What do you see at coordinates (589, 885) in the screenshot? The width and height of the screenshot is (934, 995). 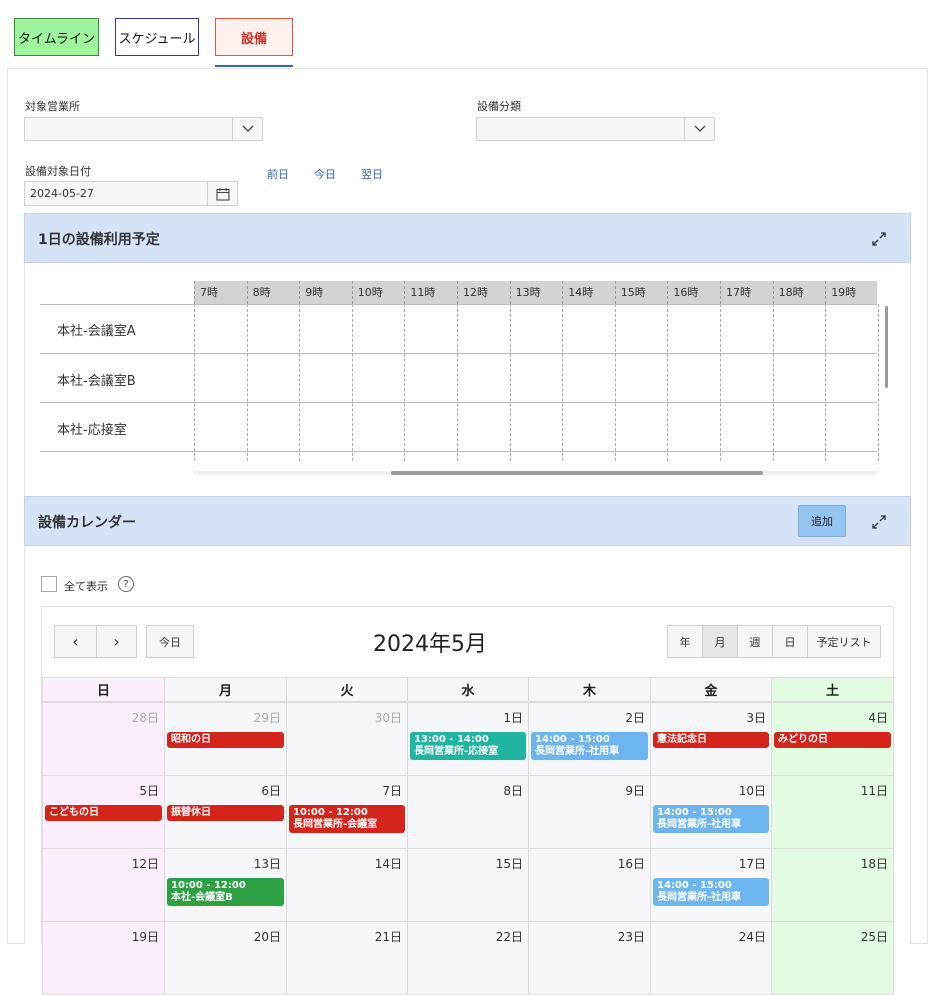 I see `calendar-day-cell: 16日` at bounding box center [589, 885].